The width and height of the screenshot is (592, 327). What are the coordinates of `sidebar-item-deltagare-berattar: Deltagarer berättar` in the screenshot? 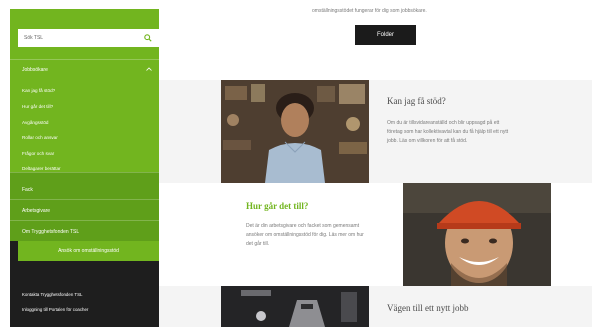 It's located at (41, 168).